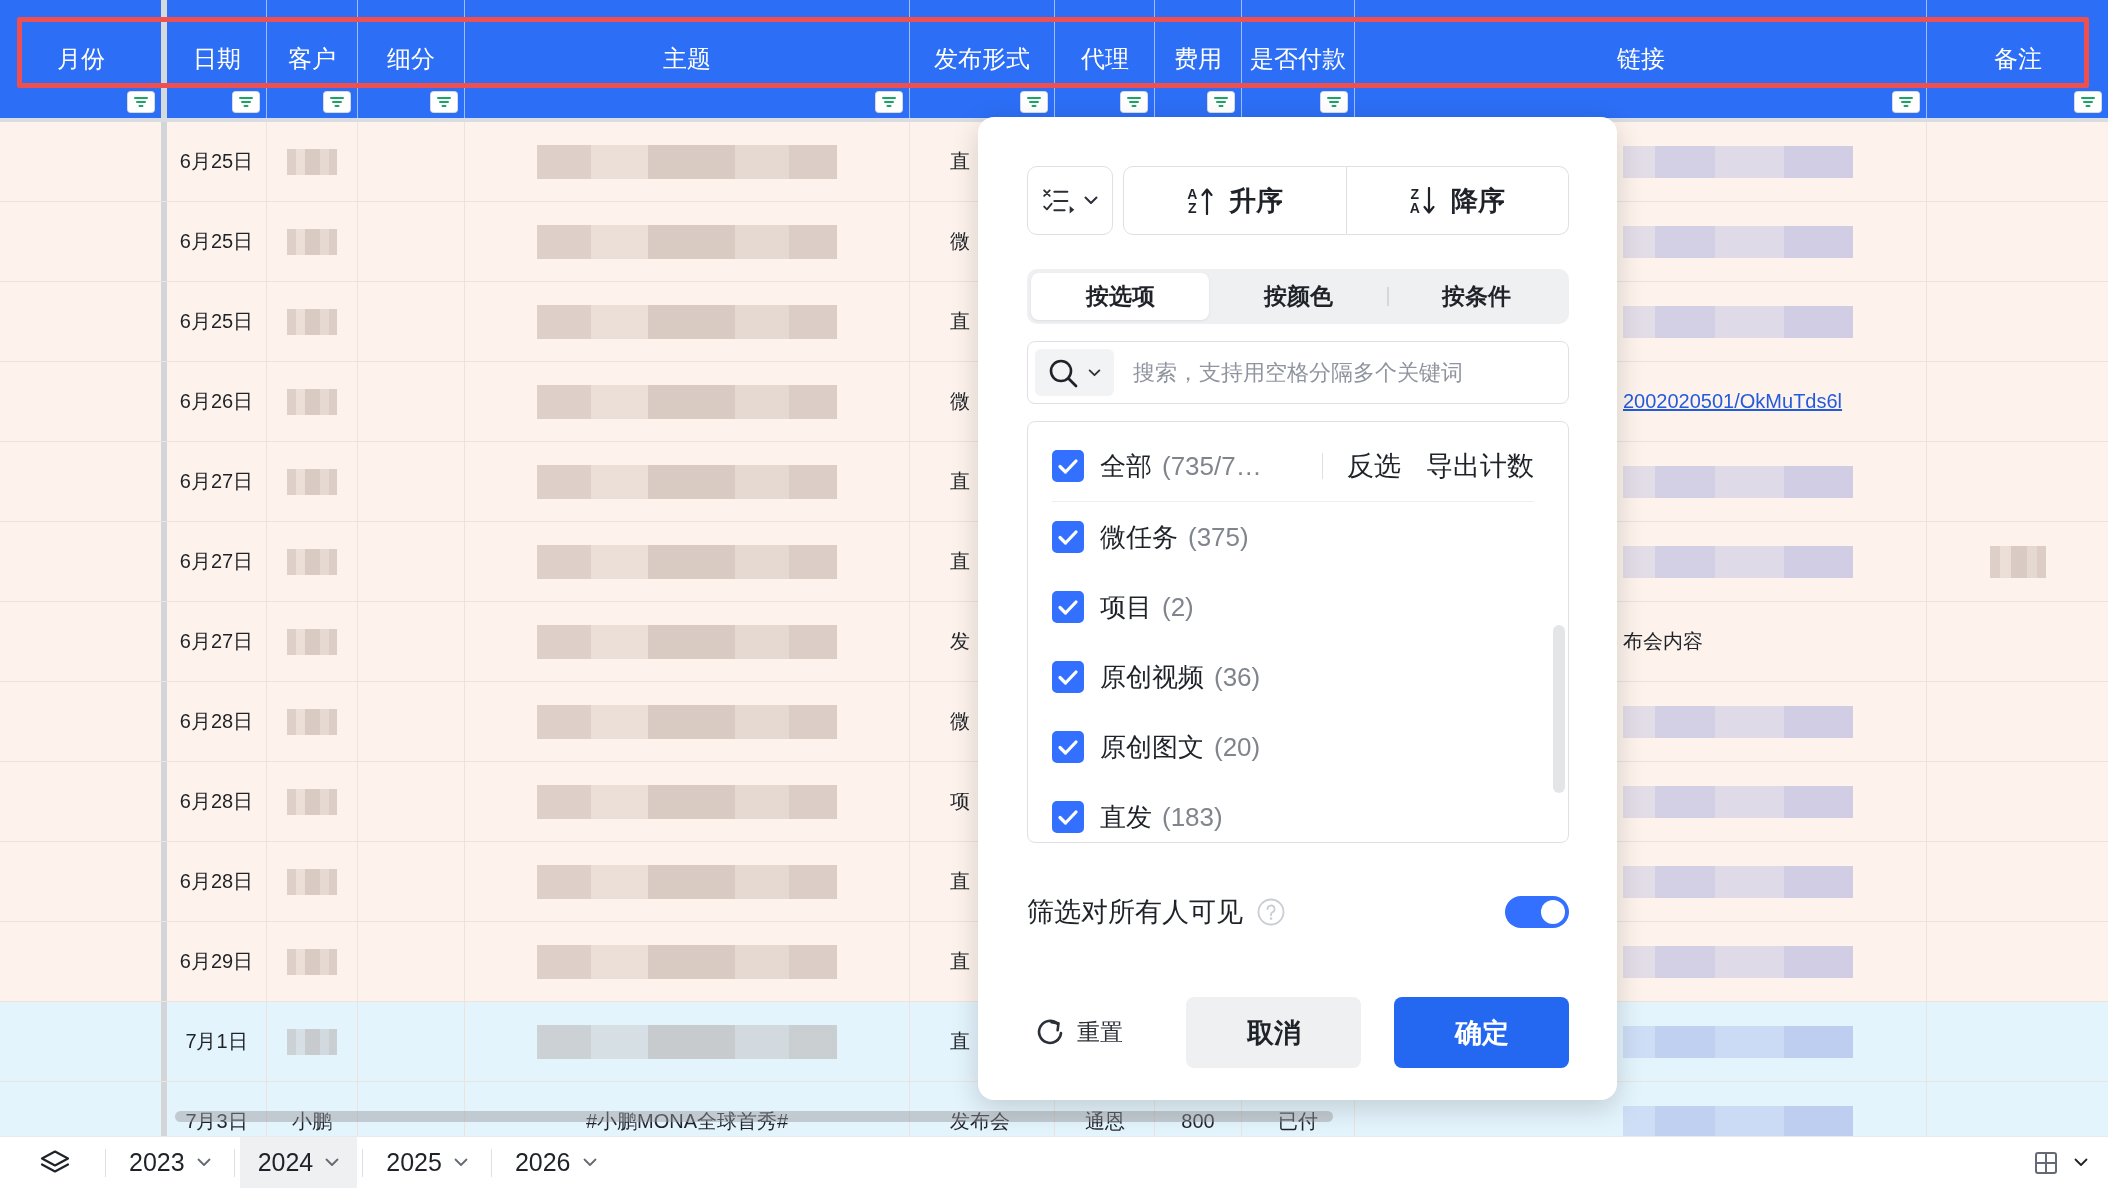 This screenshot has height=1188, width=2108. What do you see at coordinates (1126, 466) in the screenshot?
I see `option-label: 全部` at bounding box center [1126, 466].